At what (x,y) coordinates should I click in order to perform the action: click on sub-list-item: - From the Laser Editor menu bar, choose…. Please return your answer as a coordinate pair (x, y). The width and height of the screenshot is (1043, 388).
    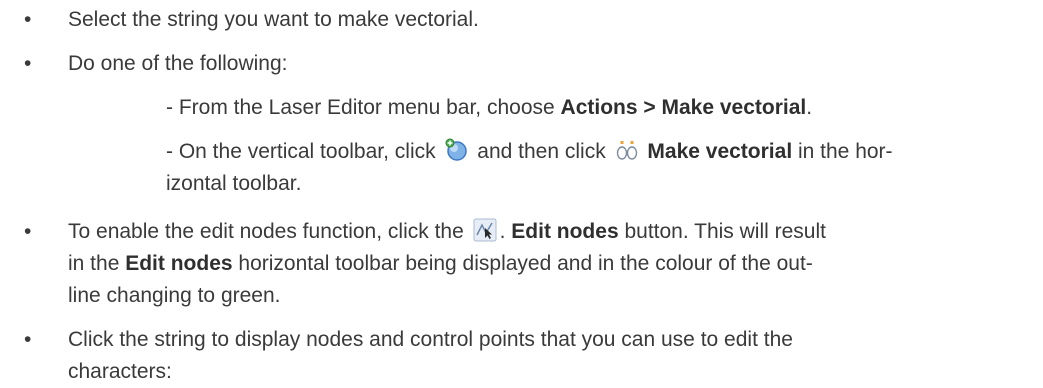
    Looking at the image, I should click on (574, 108).